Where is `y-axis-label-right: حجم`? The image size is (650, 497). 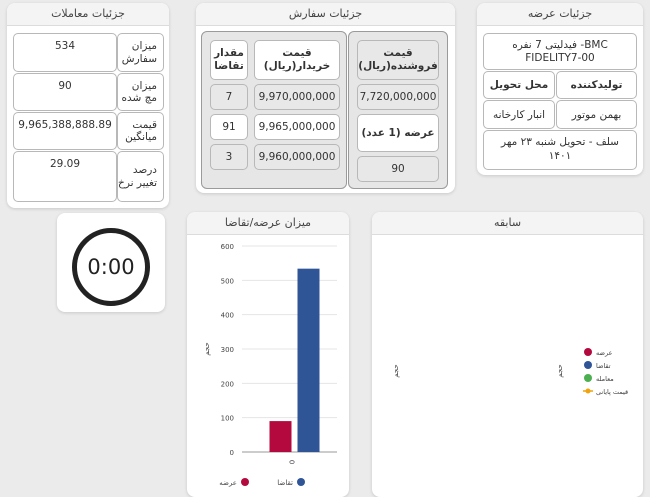
y-axis-label-right: حجم is located at coordinates (560, 371).